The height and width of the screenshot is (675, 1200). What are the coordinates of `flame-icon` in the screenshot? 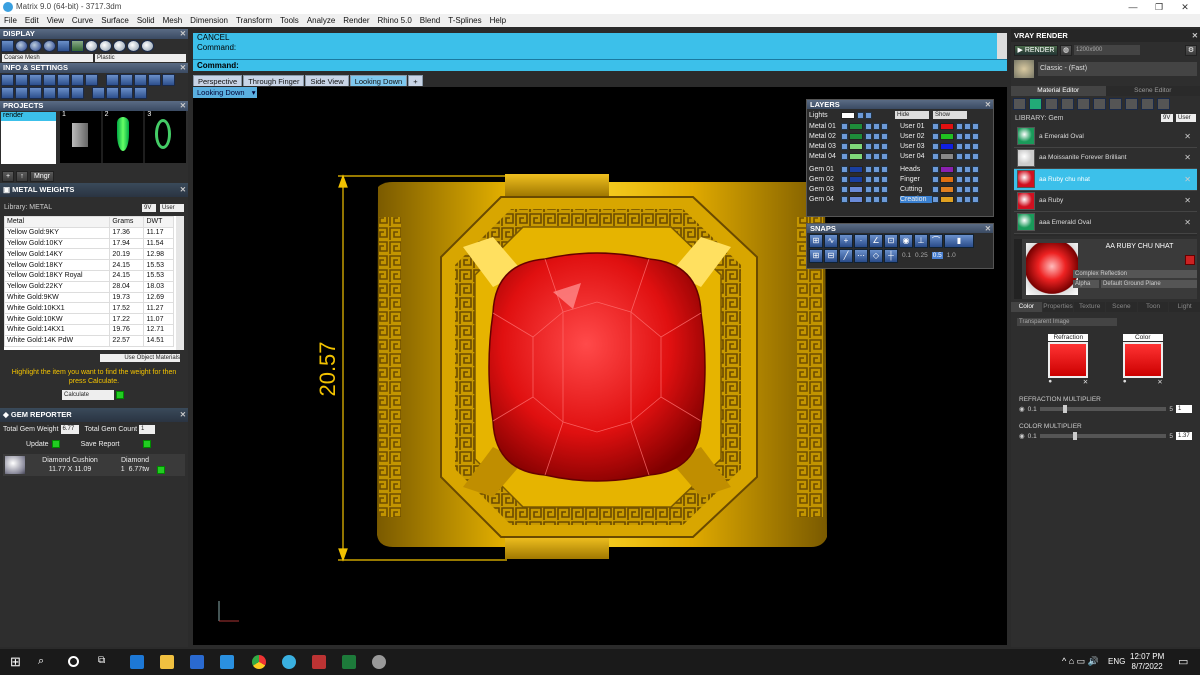 It's located at (1019, 104).